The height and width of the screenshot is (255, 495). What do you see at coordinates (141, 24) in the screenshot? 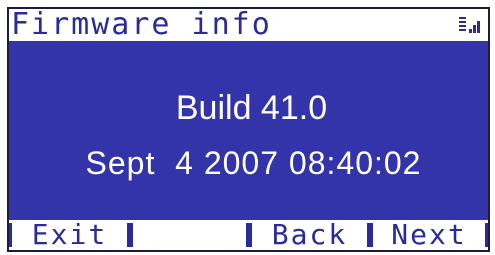
I see `screen-title: Firmware info` at bounding box center [141, 24].